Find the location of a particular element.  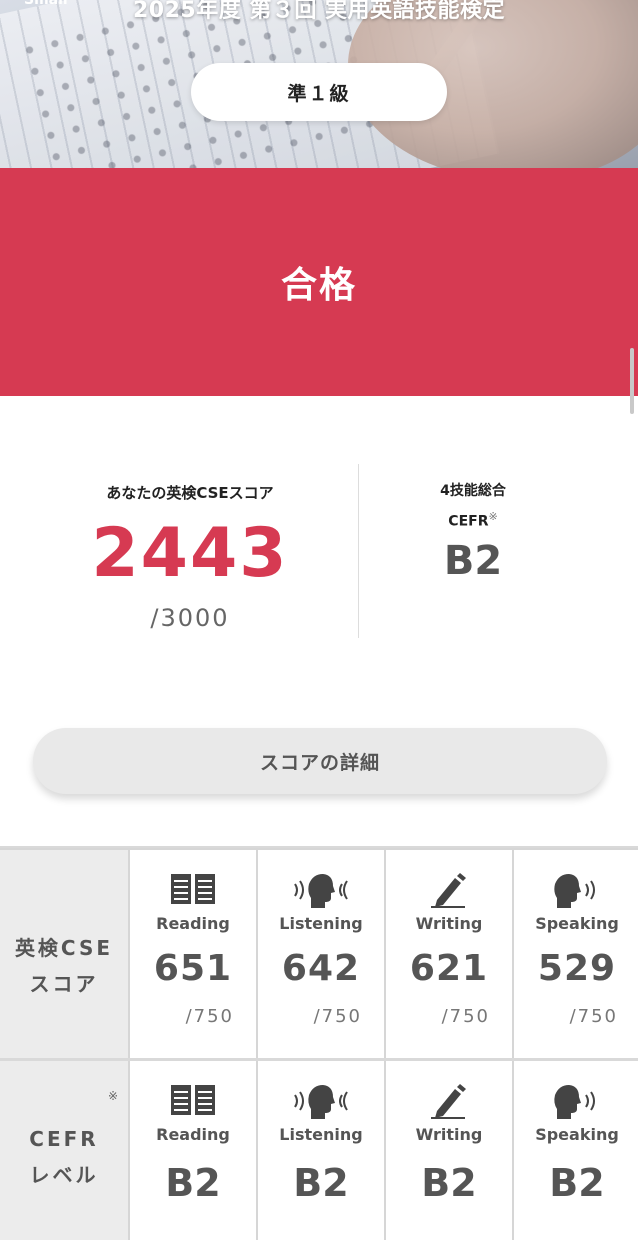

cse-cell-reading: Reading 651 /750 is located at coordinates (192, 954).